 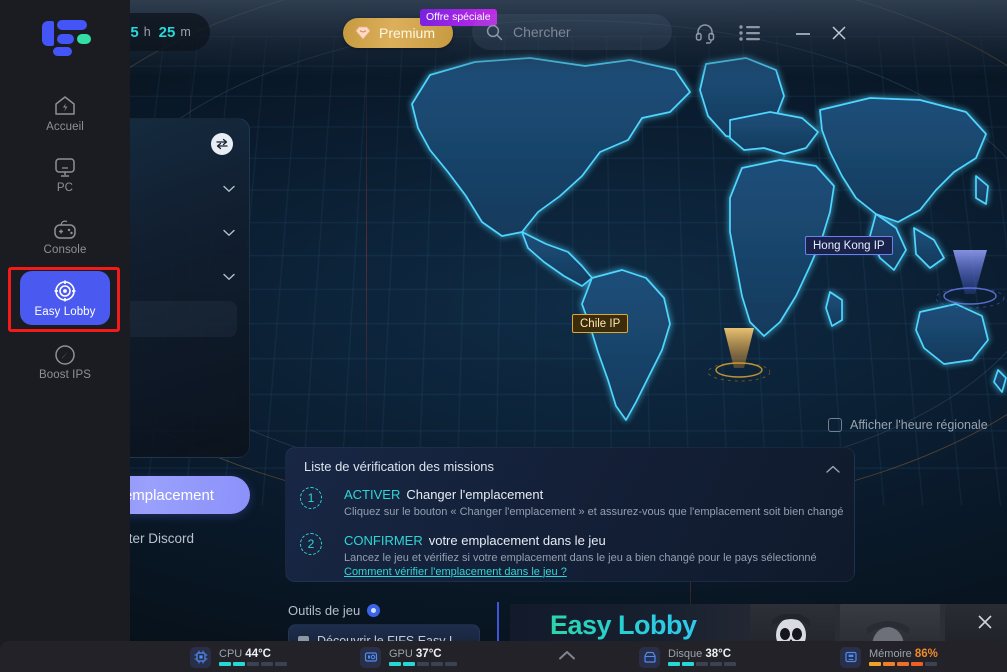 I want to click on status-value: 44°C, so click(x=258, y=654).